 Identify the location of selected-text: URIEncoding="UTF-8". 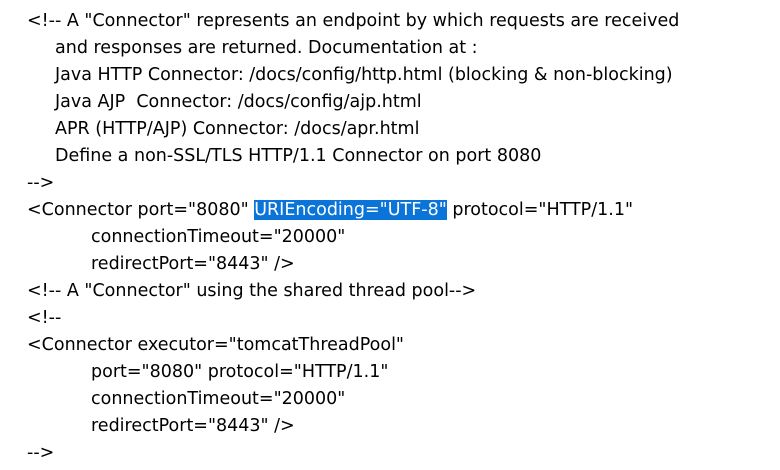
(350, 210).